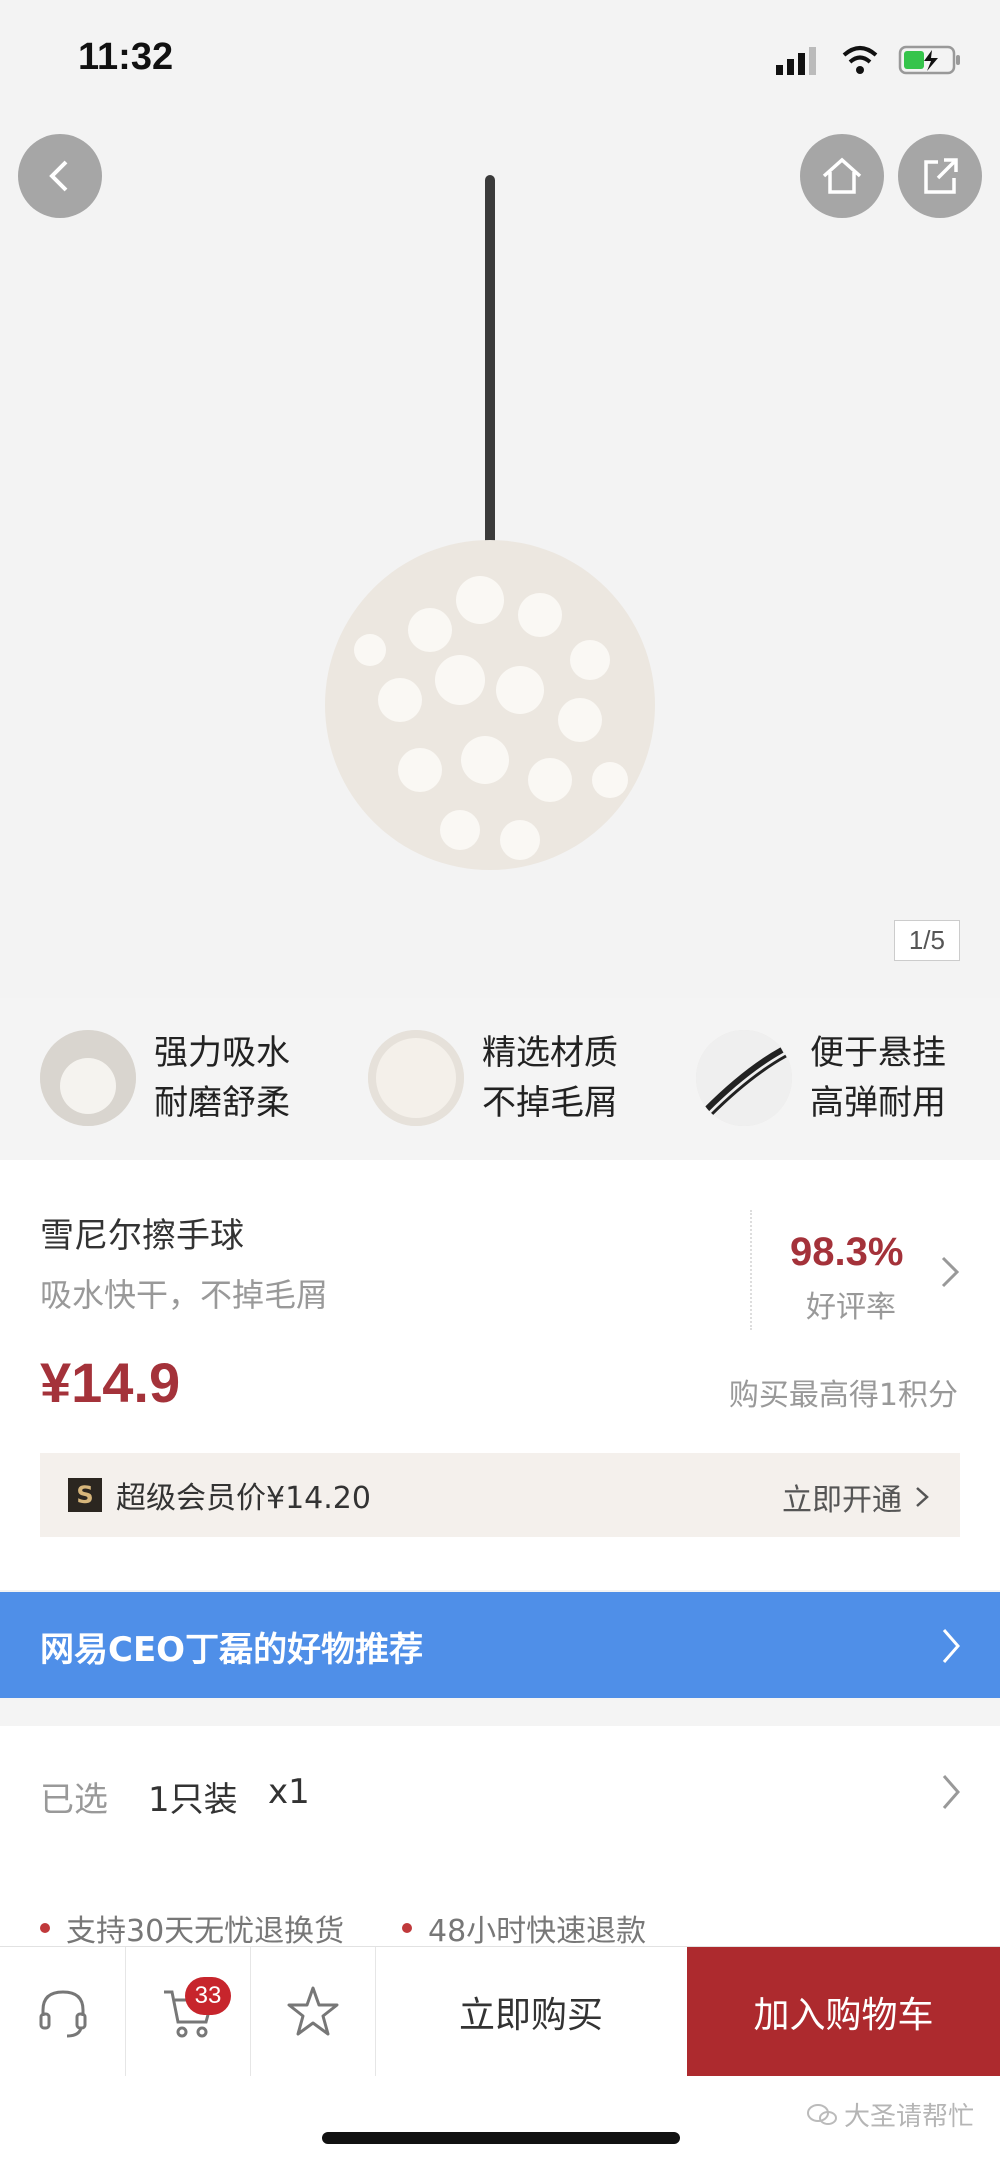 Image resolution: width=1000 pixels, height=2166 pixels. Describe the element at coordinates (85, 1495) in the screenshot. I see `vip-badge-icon: S` at that location.